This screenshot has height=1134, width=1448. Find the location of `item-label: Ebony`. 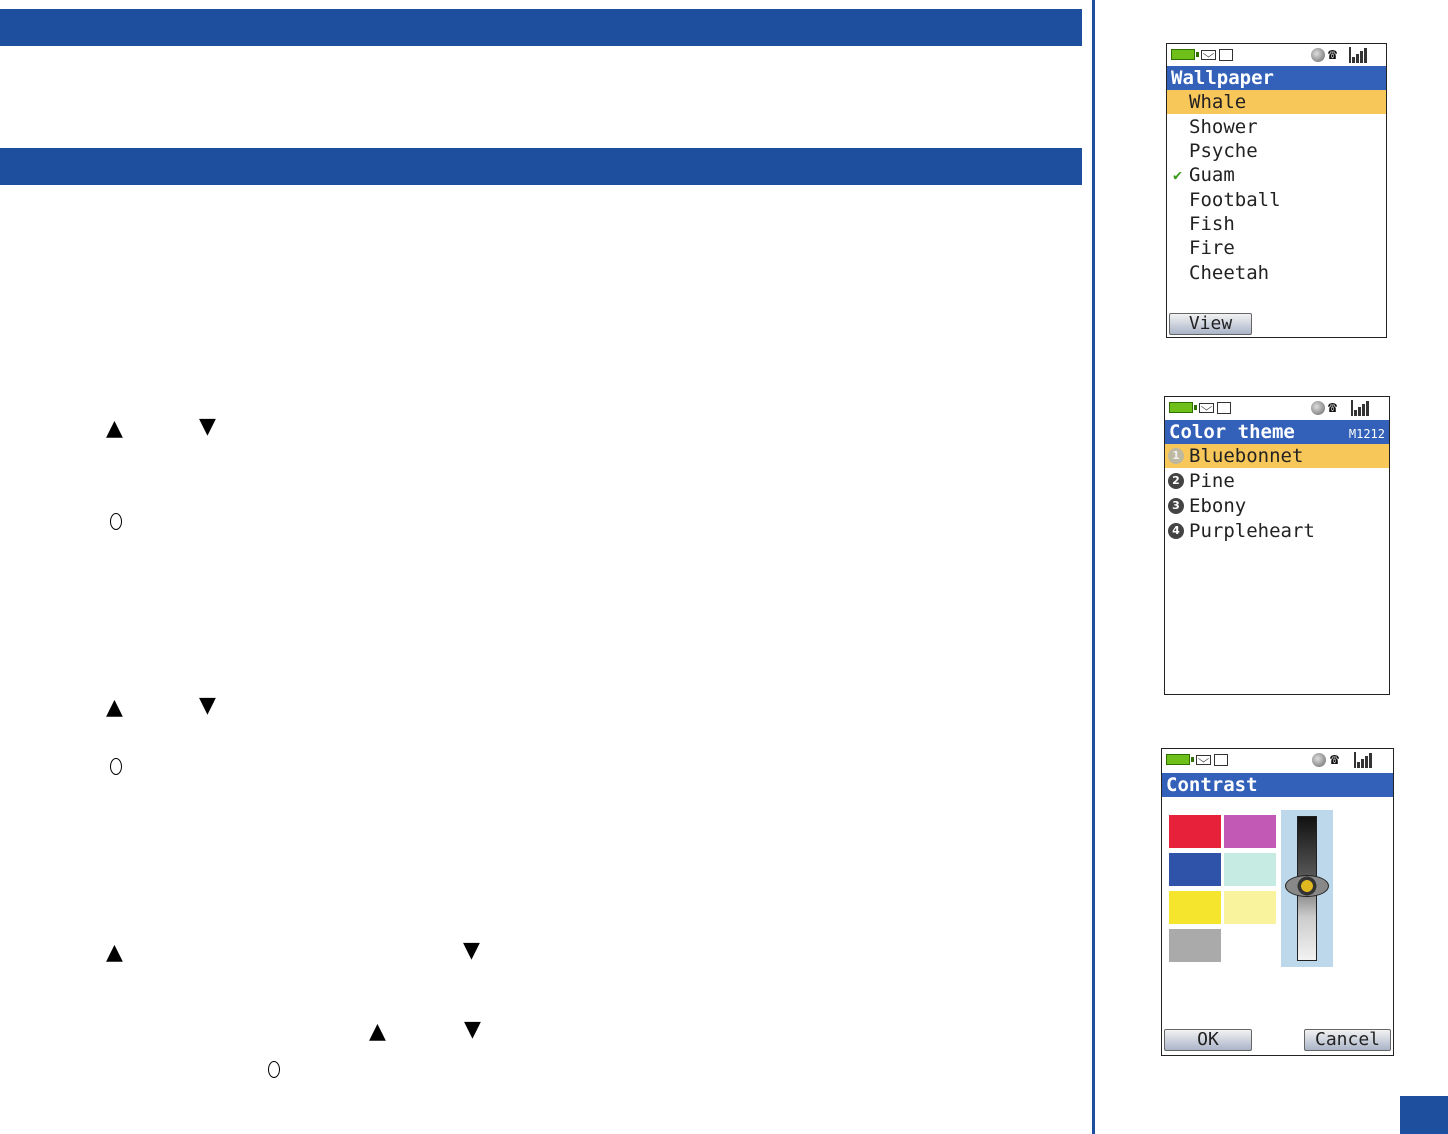

item-label: Ebony is located at coordinates (1218, 506).